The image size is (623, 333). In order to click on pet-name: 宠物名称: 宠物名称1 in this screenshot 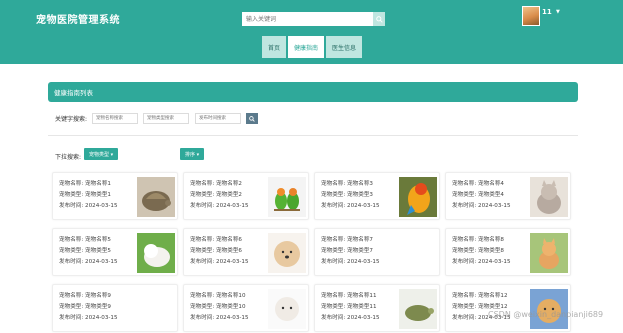, I will do `click(85, 184)`.